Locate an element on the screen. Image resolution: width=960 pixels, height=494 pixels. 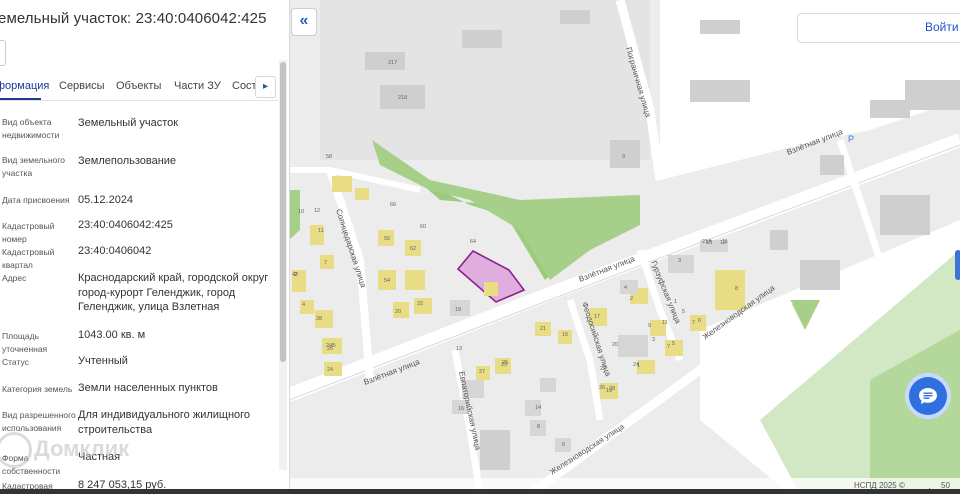
right-side-tab is located at coordinates (957, 265).